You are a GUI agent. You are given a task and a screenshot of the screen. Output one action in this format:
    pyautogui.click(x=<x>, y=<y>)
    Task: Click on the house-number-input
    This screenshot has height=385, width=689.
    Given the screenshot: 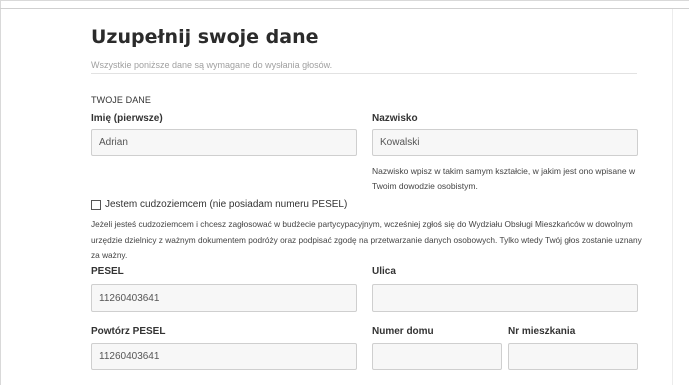 What is the action you would take?
    pyautogui.click(x=437, y=356)
    